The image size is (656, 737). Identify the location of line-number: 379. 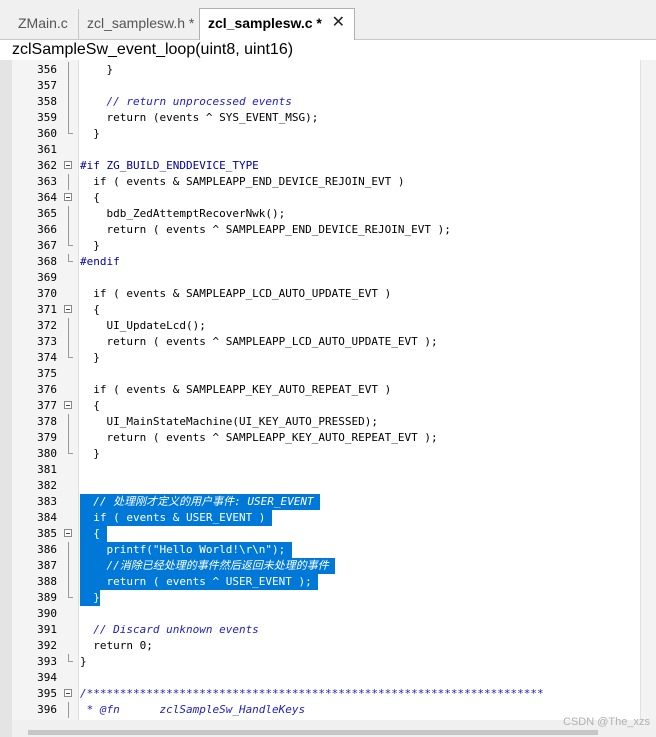
(47, 437).